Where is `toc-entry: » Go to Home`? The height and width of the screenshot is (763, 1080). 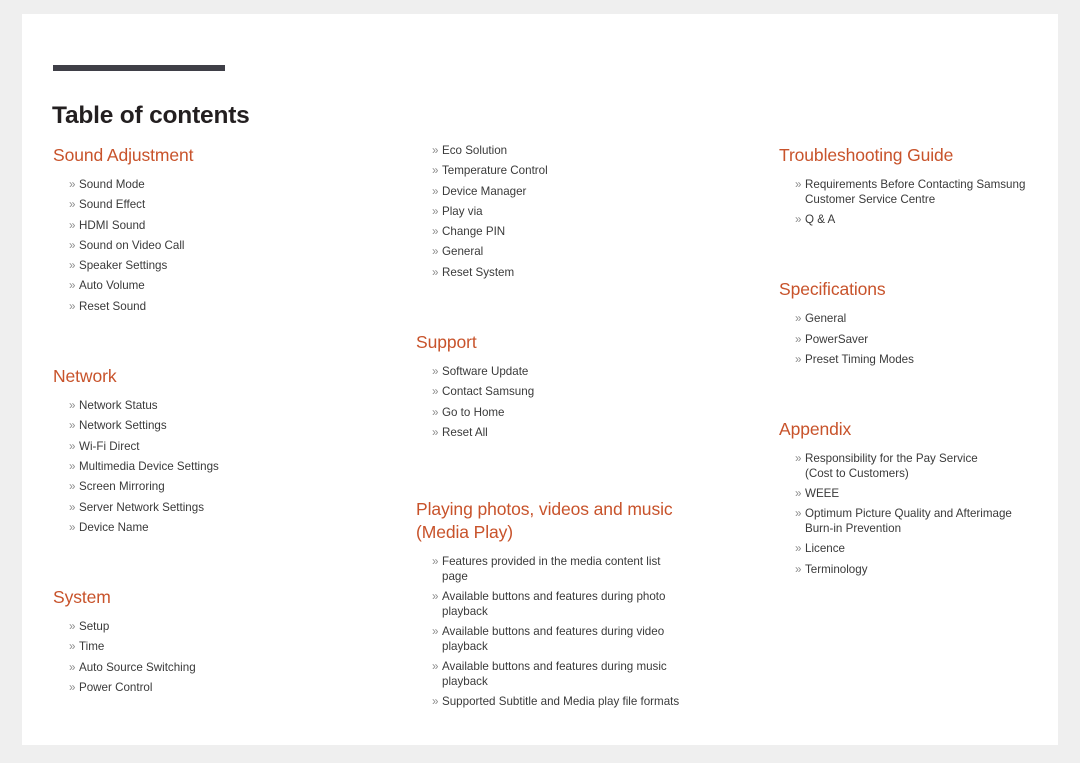
toc-entry: » Go to Home is located at coordinates (566, 413).